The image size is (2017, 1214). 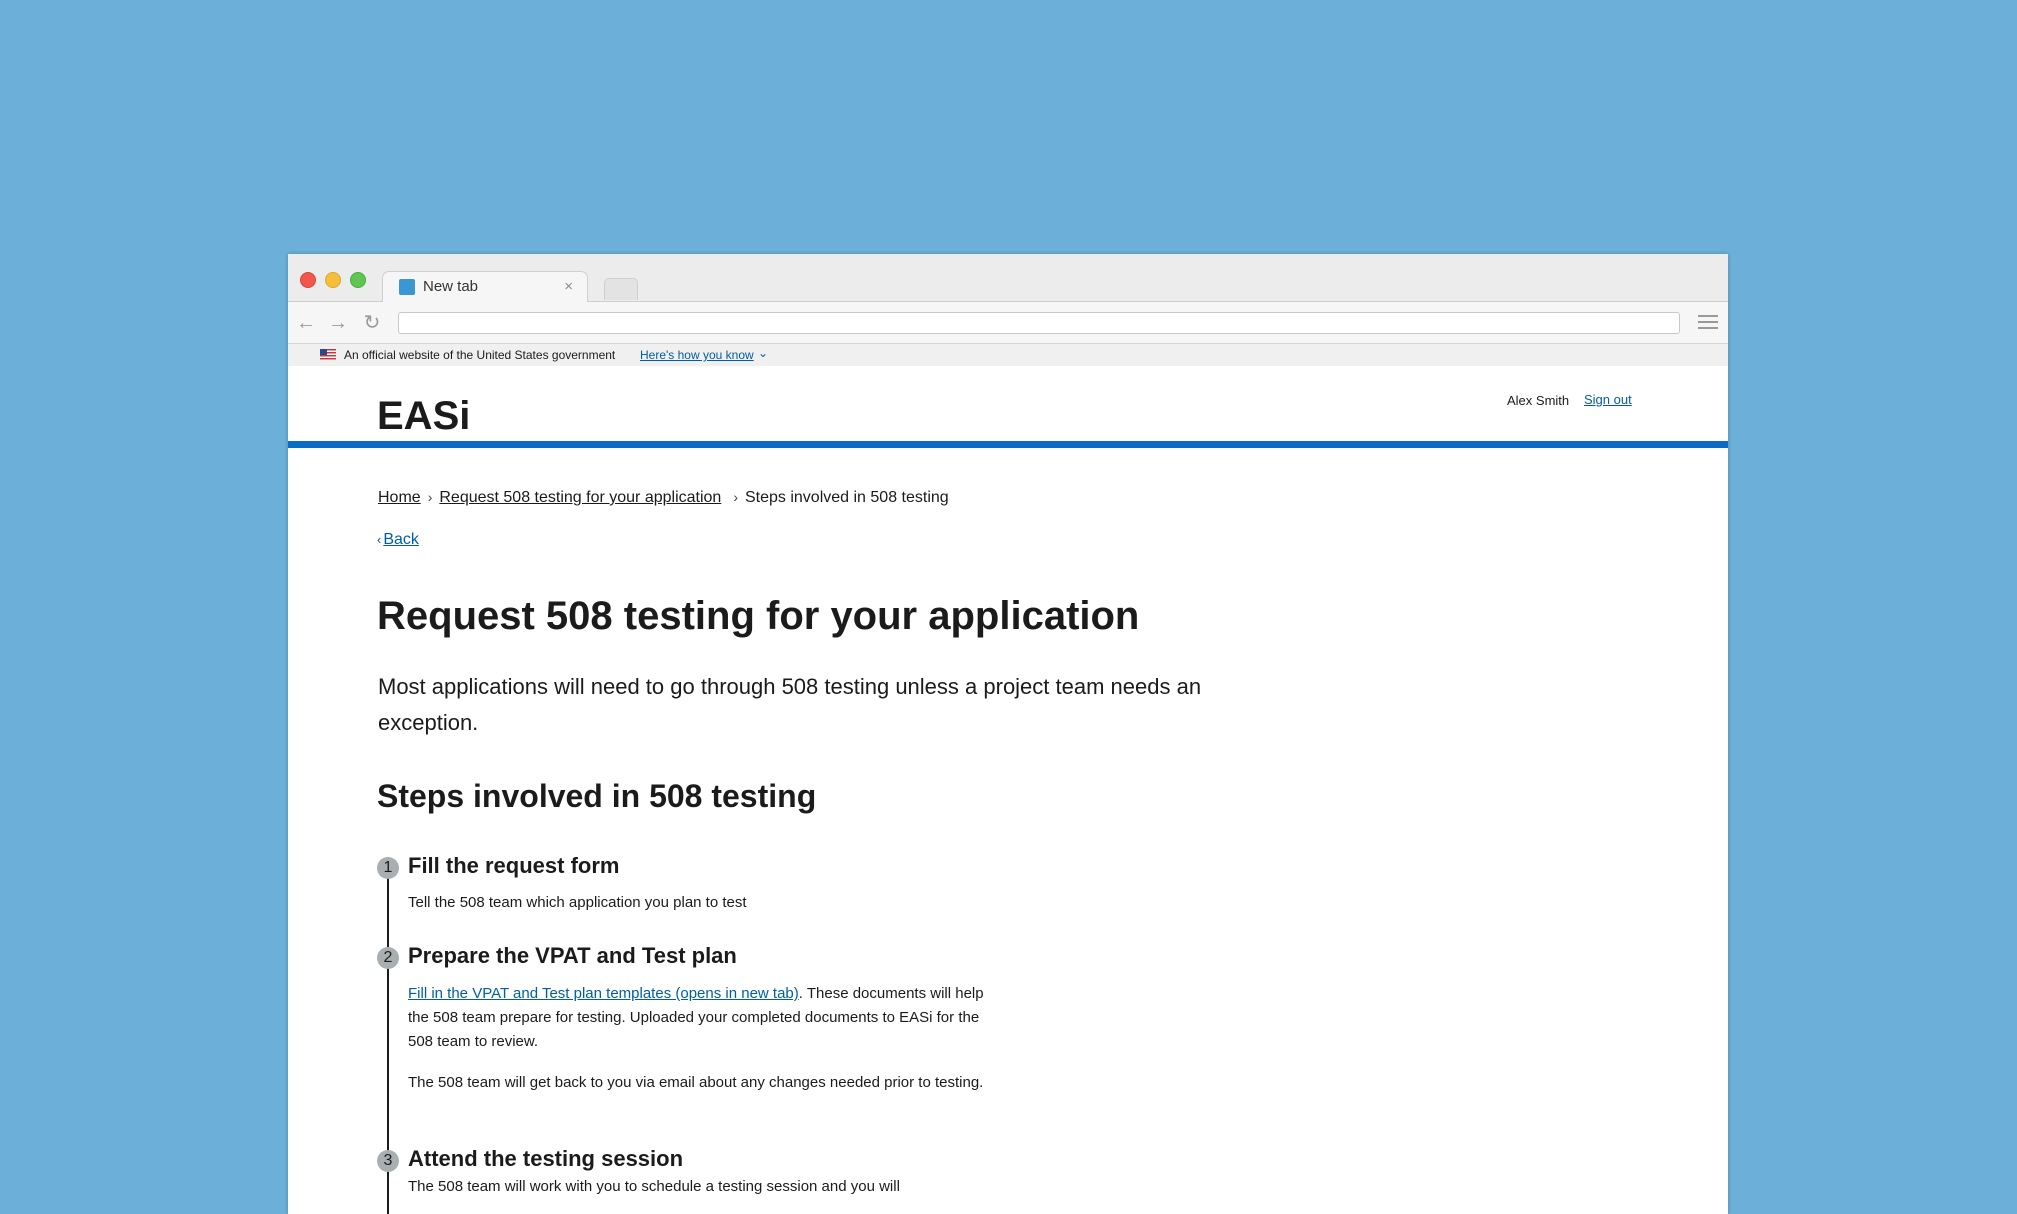 I want to click on step-title: Fill the request form, so click(x=514, y=865).